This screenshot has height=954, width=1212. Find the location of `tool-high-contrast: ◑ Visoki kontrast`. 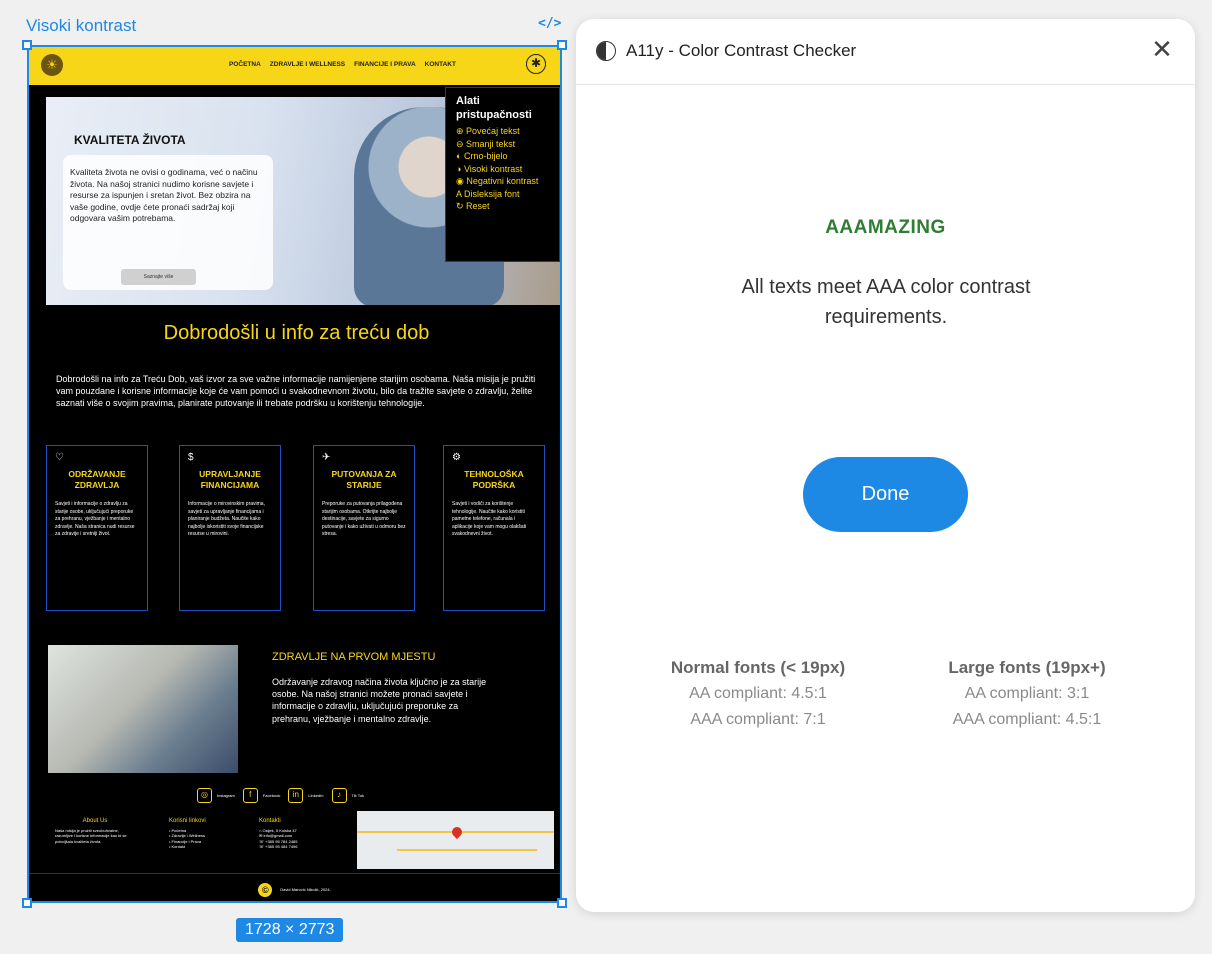

tool-high-contrast: ◑ Visoki kontrast is located at coordinates (502, 169).